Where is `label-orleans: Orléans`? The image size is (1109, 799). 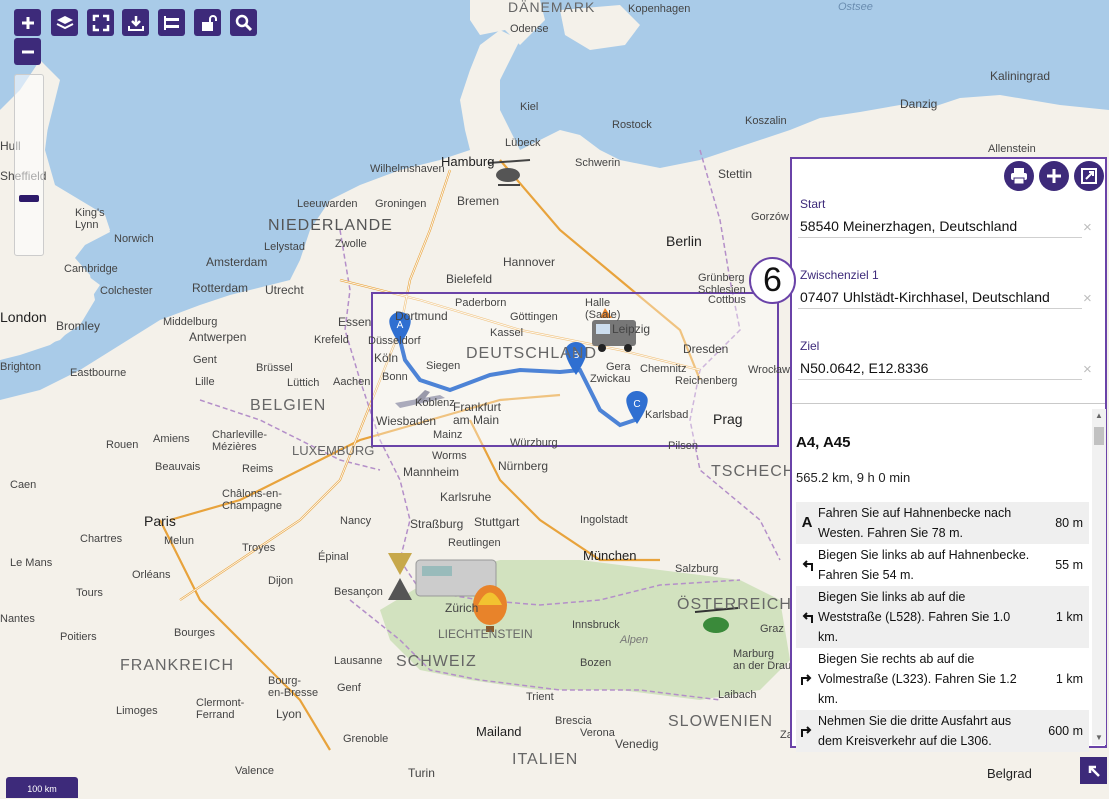 label-orleans: Orléans is located at coordinates (151, 575).